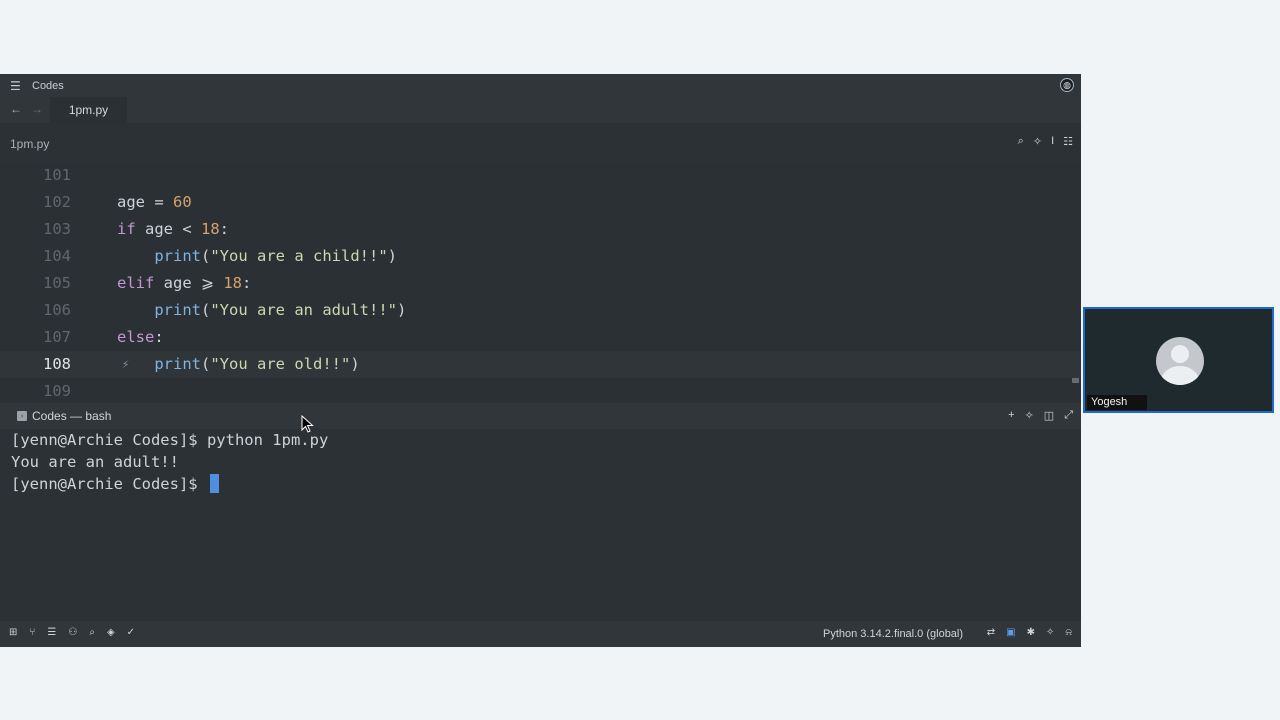 This screenshot has width=1280, height=720. What do you see at coordinates (29, 144) in the screenshot?
I see `breadcrumb: 1pm.py` at bounding box center [29, 144].